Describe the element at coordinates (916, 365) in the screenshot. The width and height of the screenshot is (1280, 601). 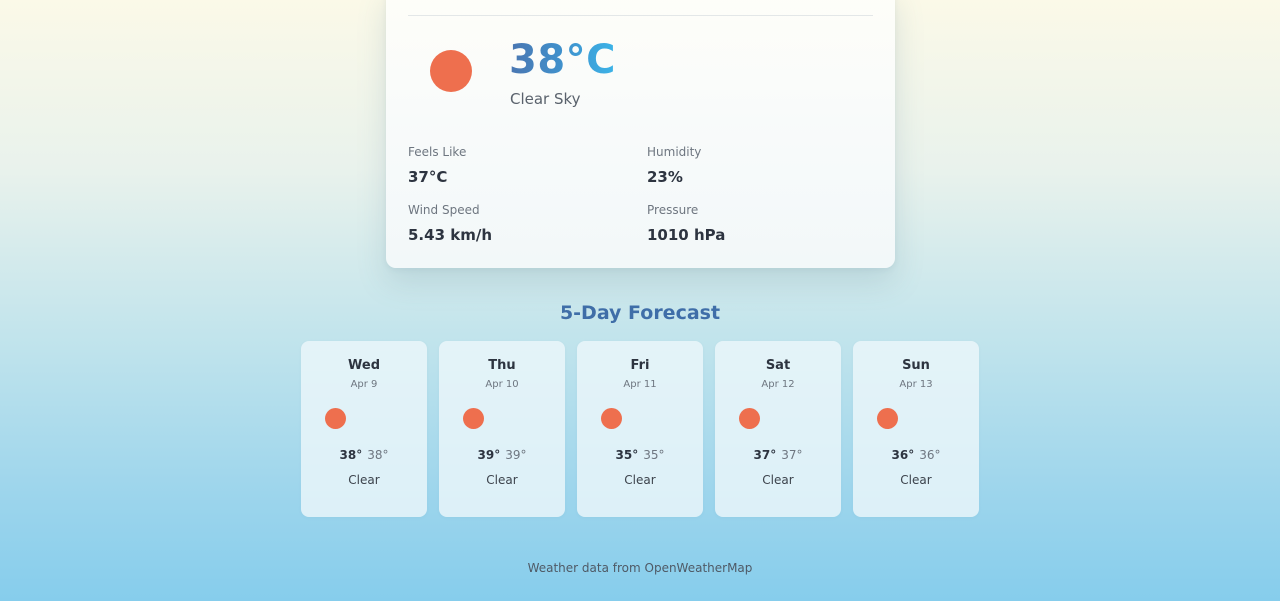
I see `forecast-day: Sun` at that location.